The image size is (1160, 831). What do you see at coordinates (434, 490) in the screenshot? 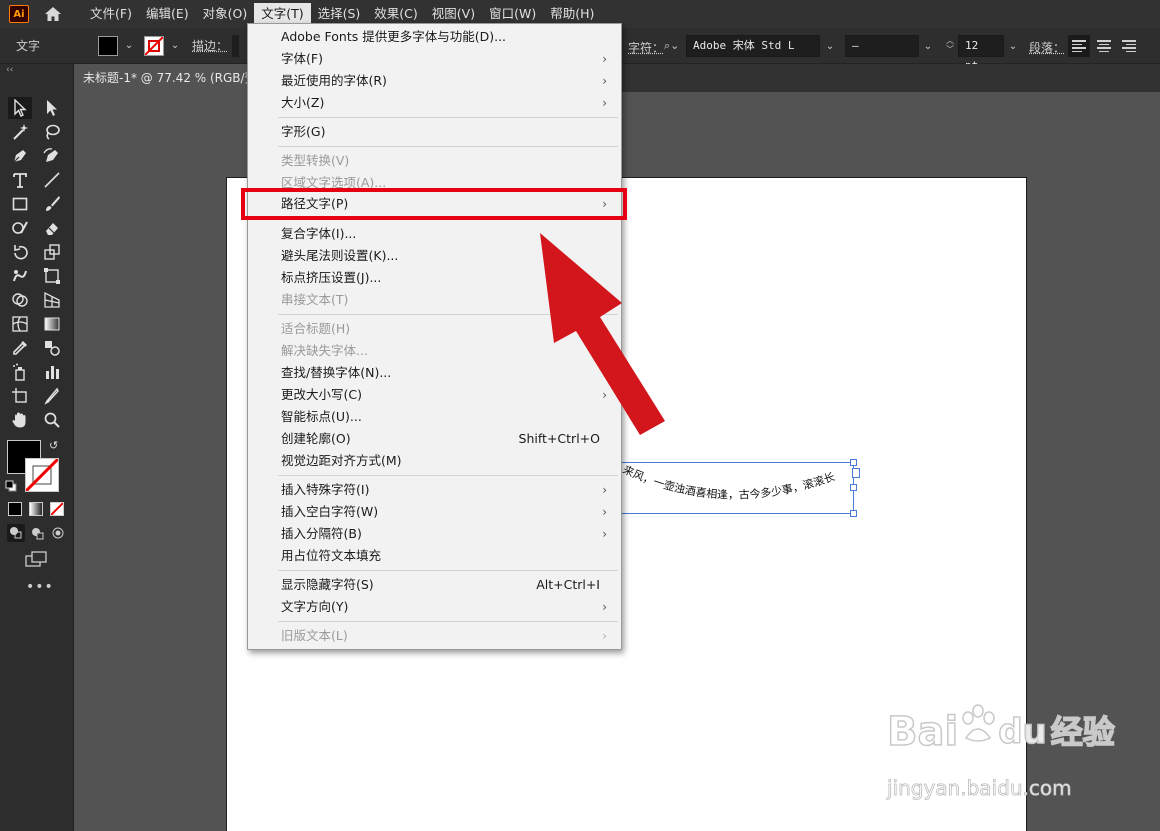
I see `menu-option-19: 插入特殊字符(I) ›` at bounding box center [434, 490].